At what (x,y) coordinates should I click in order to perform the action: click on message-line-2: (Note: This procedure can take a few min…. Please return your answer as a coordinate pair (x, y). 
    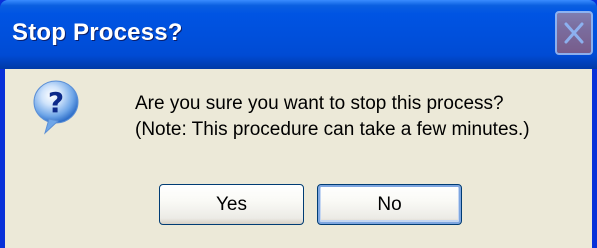
    Looking at the image, I should click on (332, 129).